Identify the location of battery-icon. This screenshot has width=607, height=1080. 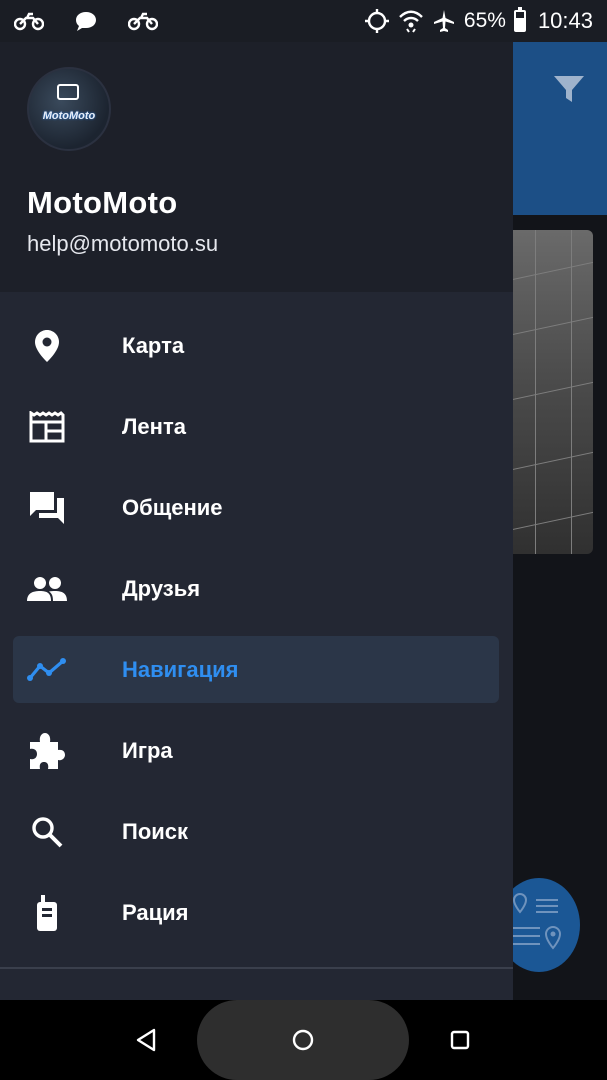
(519, 19).